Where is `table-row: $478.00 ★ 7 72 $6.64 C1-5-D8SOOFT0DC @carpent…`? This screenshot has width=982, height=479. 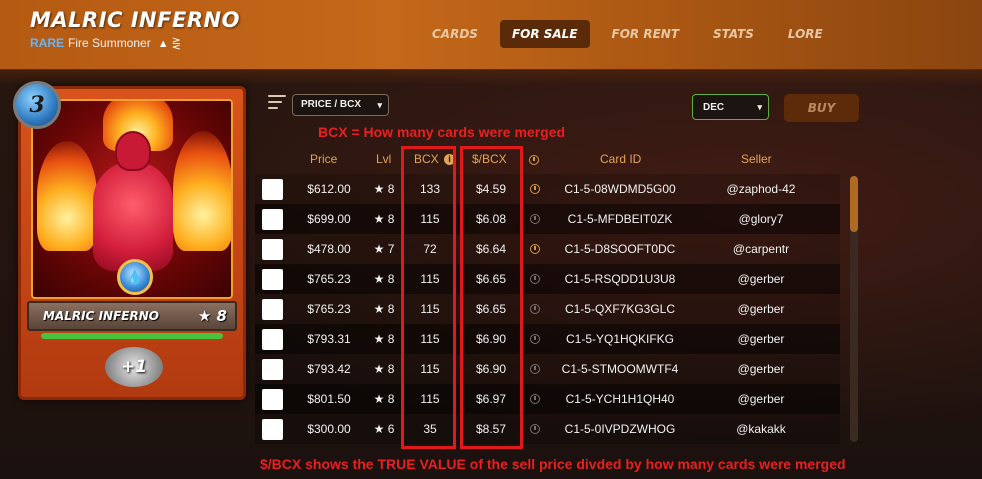
table-row: $478.00 ★ 7 72 $6.64 C1-5-D8SOOFT0DC @carpent… is located at coordinates (547, 249).